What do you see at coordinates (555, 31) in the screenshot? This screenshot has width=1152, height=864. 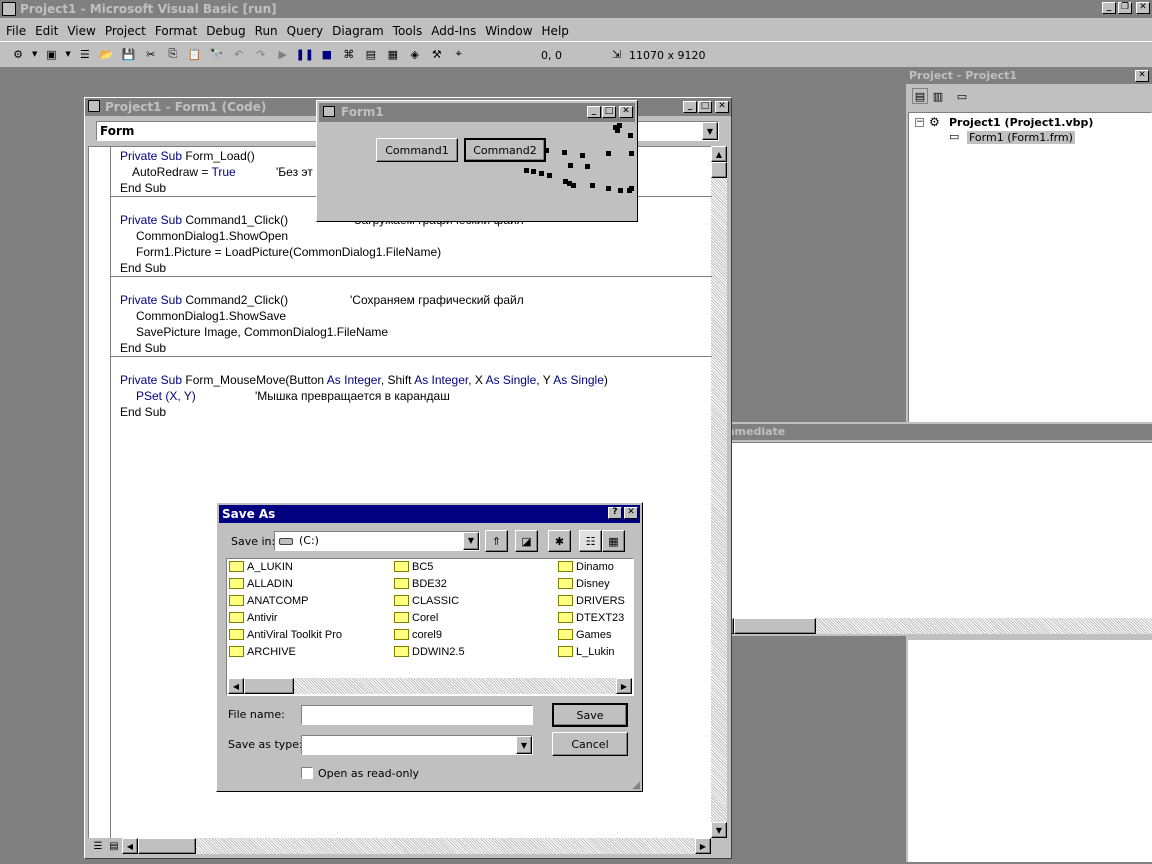 I see `menu-help: Help` at bounding box center [555, 31].